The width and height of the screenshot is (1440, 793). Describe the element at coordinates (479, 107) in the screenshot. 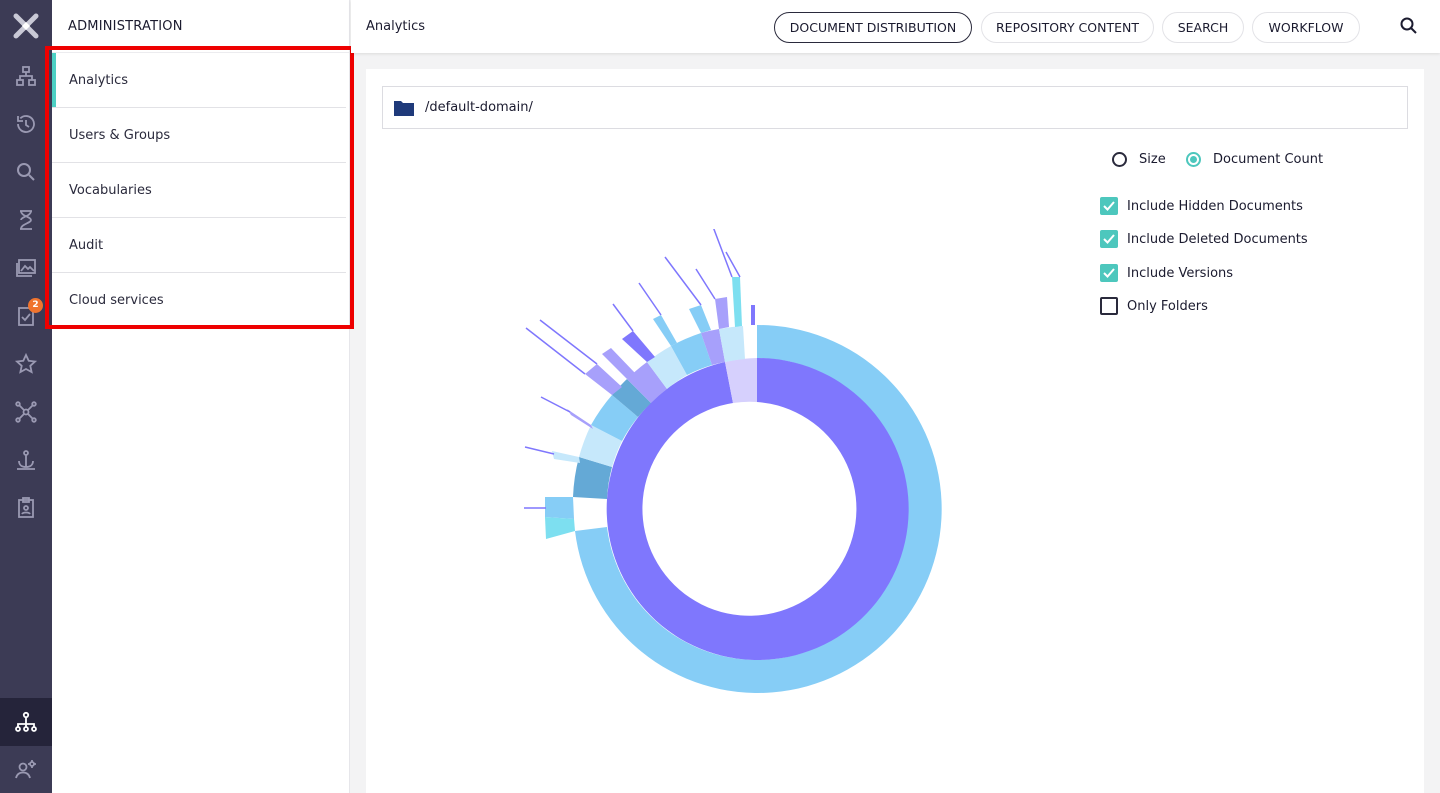

I see `path-label: /default-domain/` at that location.